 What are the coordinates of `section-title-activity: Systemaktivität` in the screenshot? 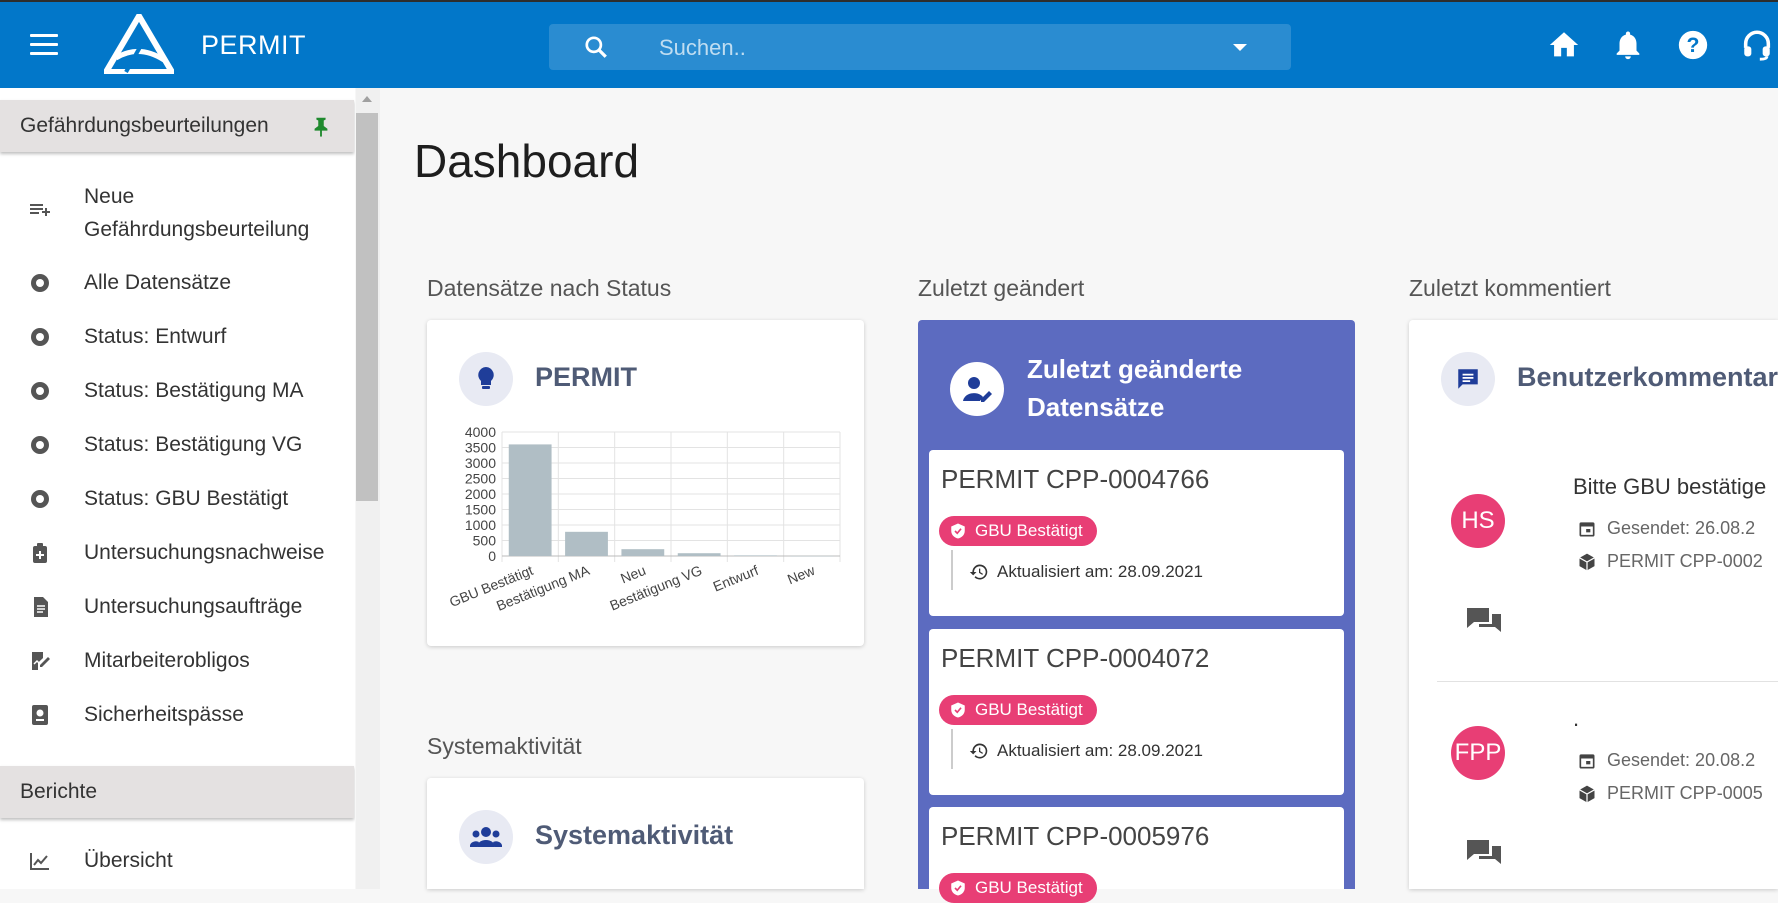 It's located at (504, 746).